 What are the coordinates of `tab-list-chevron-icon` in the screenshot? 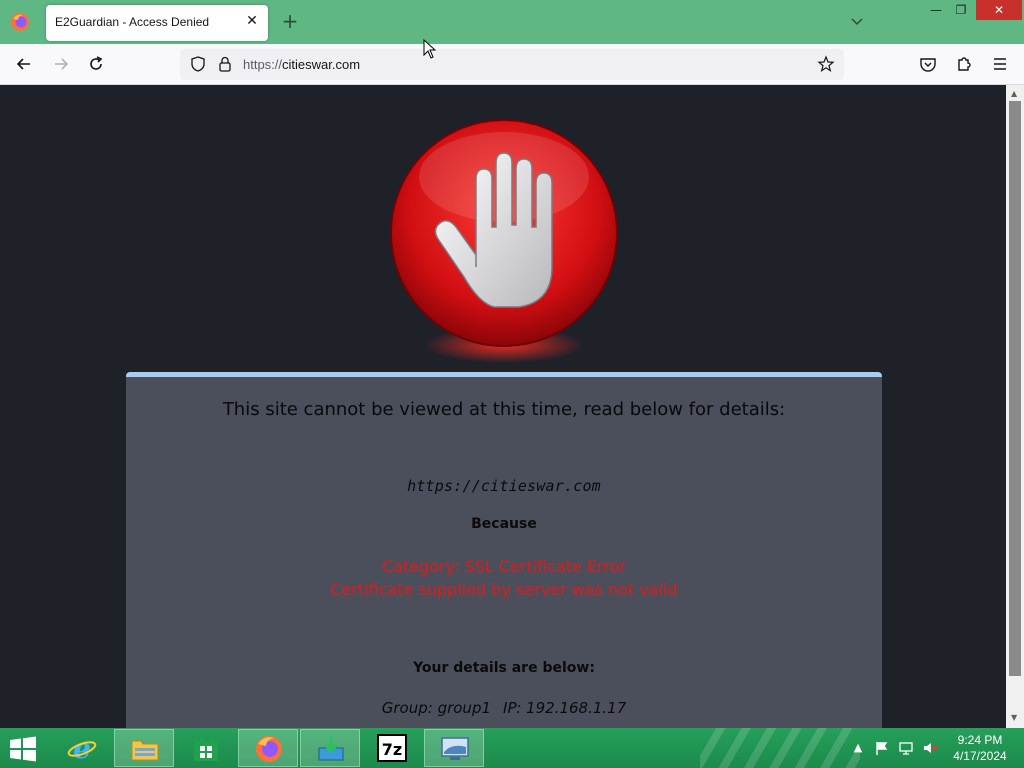 It's located at (857, 22).